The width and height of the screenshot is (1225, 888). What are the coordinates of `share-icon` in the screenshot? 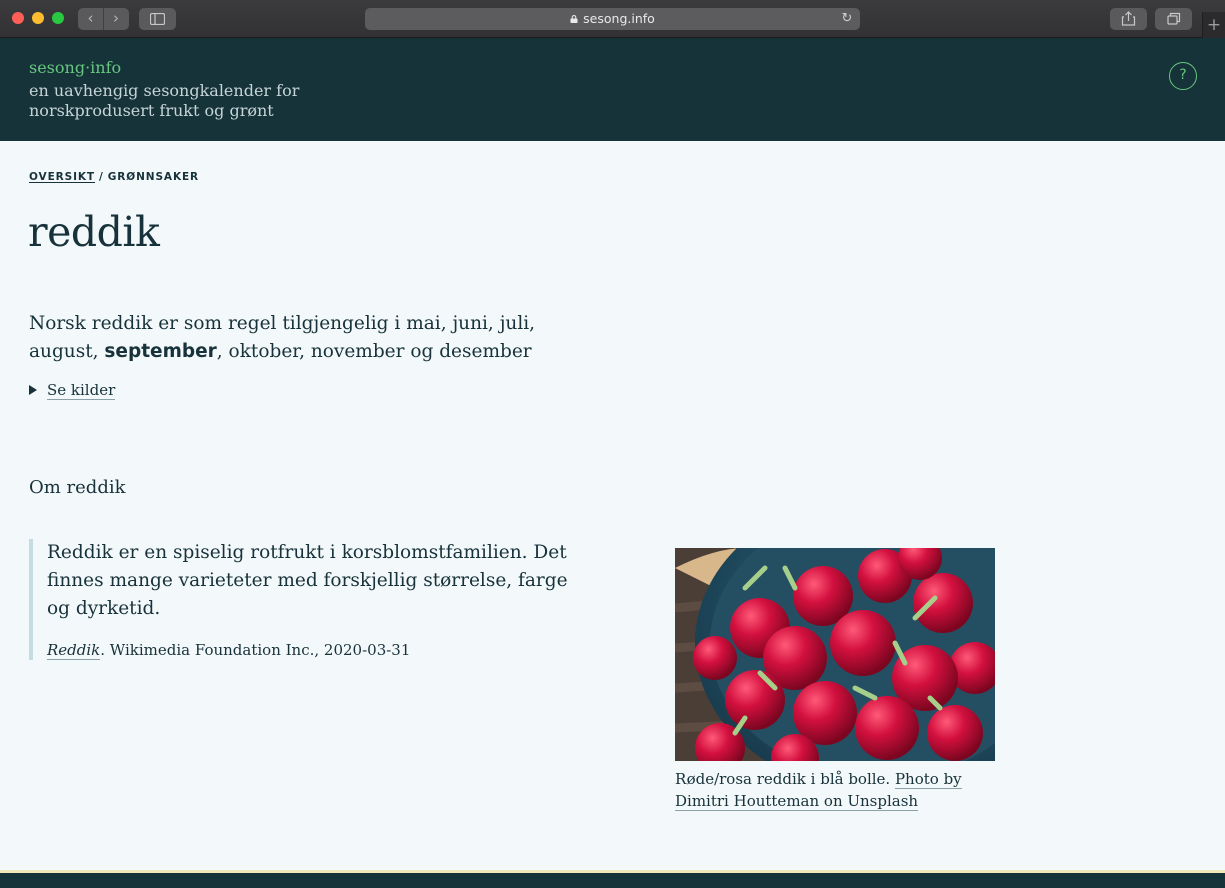 It's located at (1128, 18).